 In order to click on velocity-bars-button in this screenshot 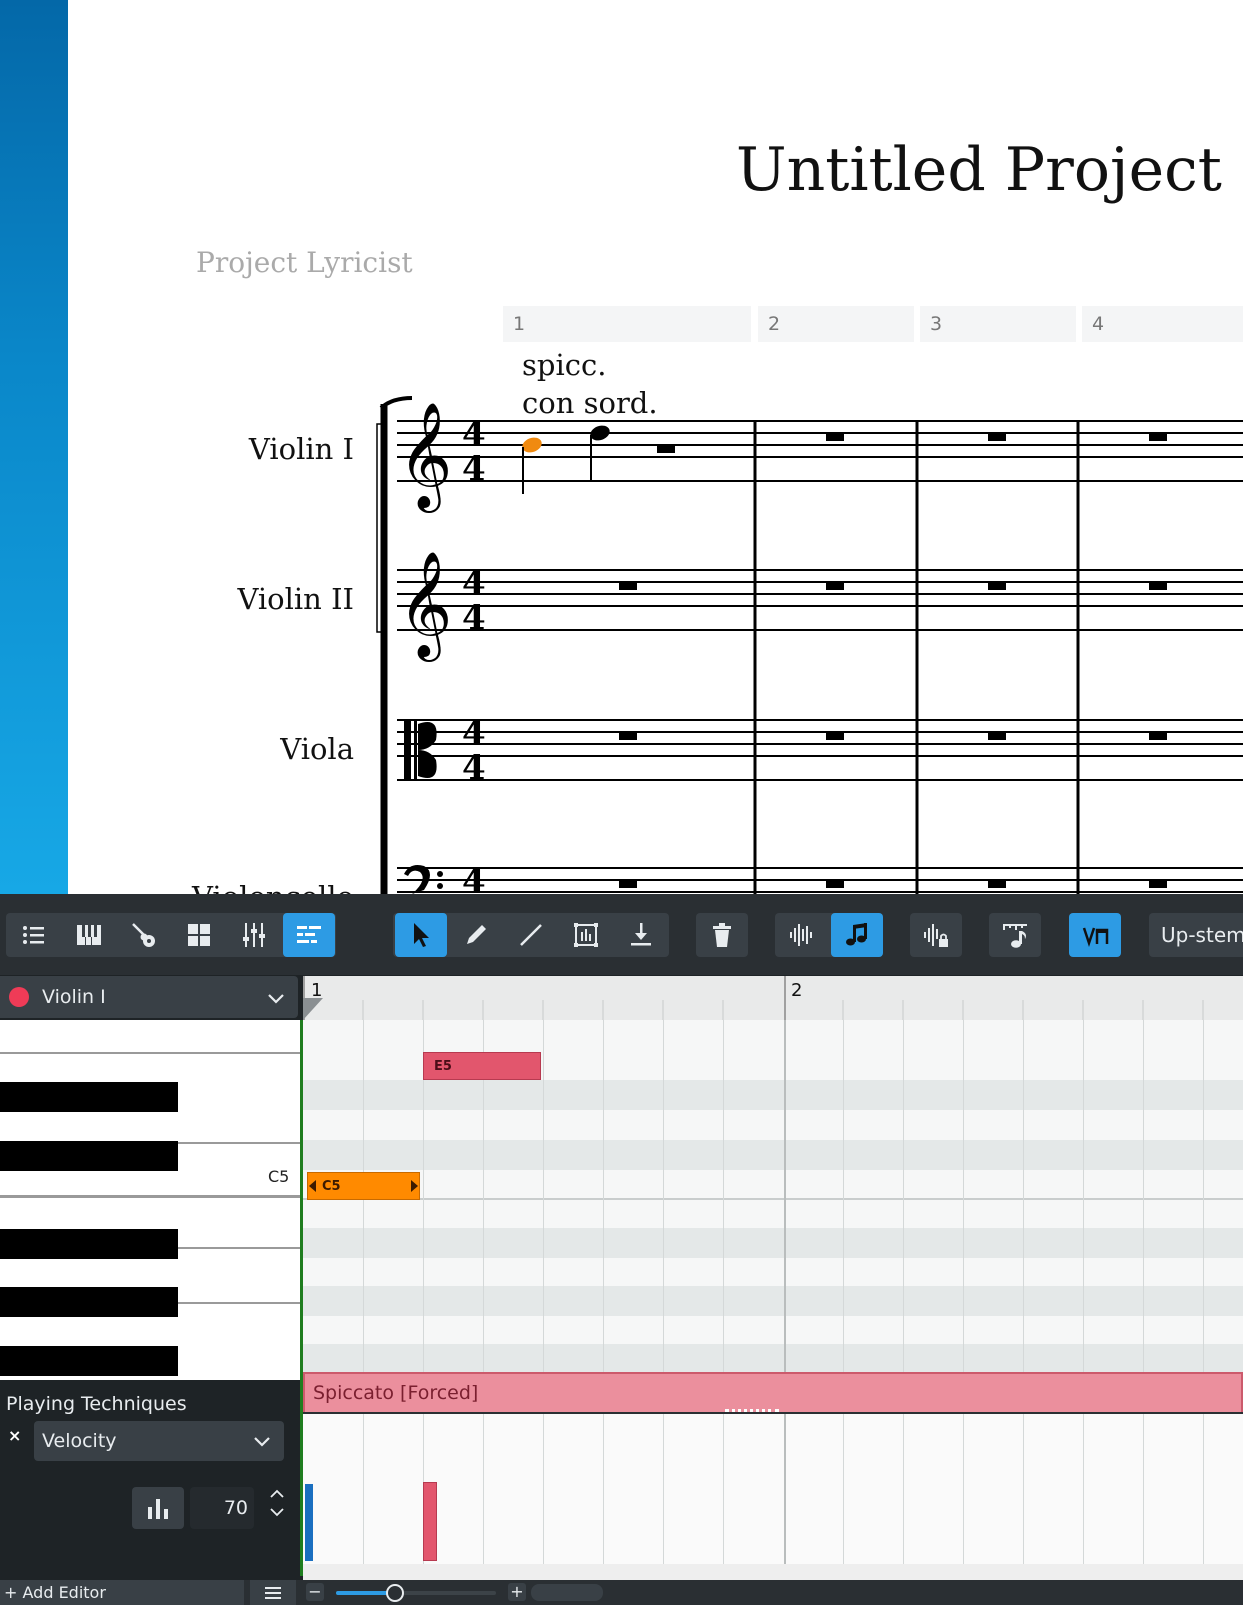, I will do `click(158, 1508)`.